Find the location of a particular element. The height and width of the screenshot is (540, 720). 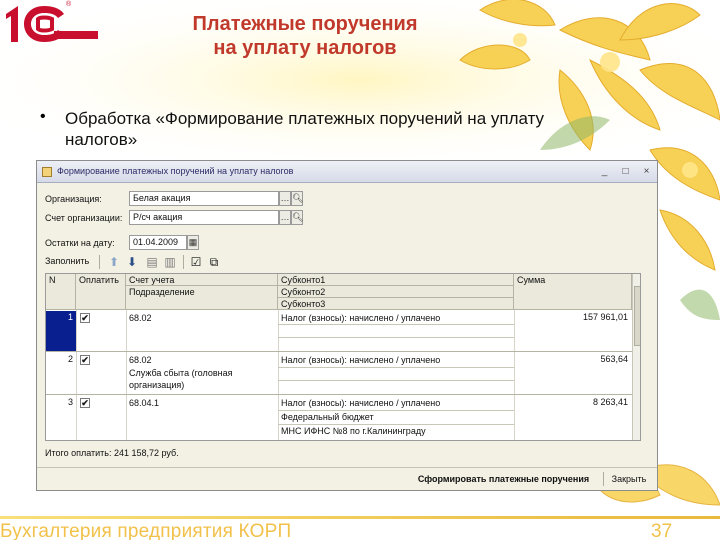

check-all-icon: ☑ is located at coordinates (196, 262).